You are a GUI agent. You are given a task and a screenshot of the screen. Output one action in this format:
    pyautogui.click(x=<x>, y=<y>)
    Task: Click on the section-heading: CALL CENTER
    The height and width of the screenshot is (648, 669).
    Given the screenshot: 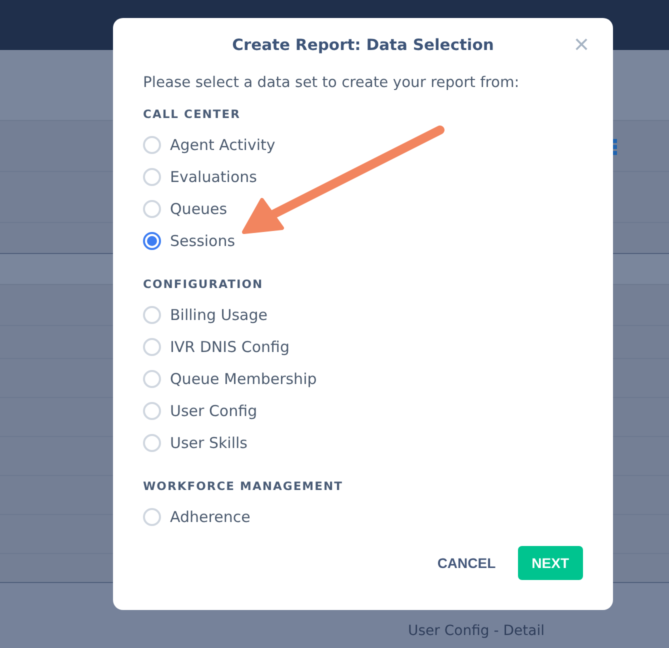 What is the action you would take?
    pyautogui.click(x=192, y=114)
    